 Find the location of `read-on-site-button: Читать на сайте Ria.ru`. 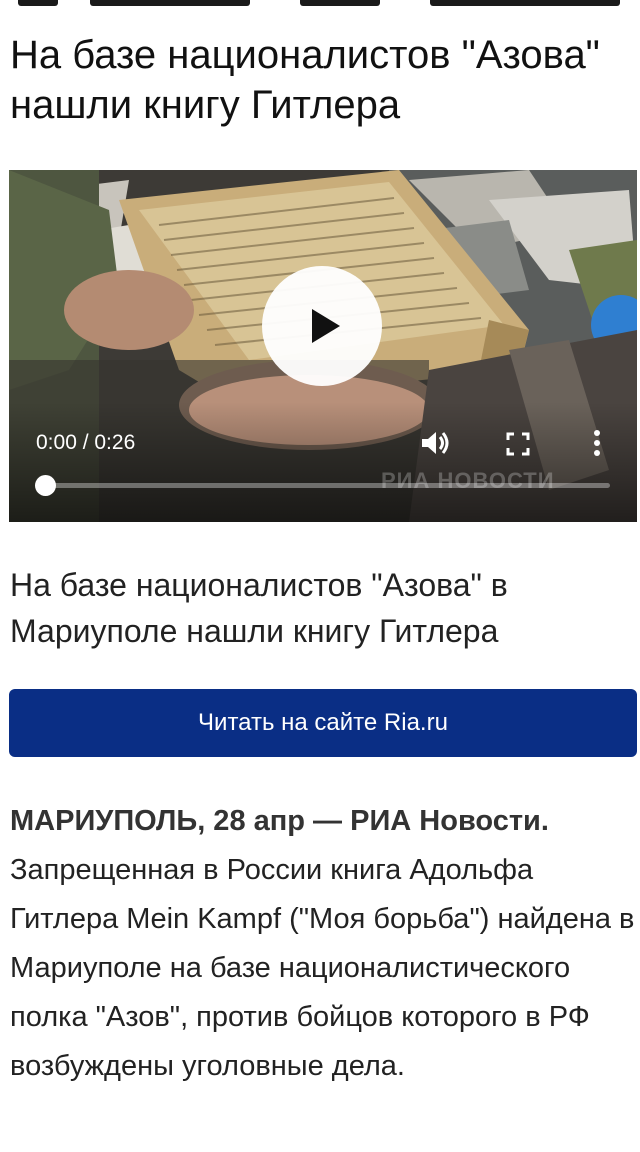

read-on-site-button: Читать на сайте Ria.ru is located at coordinates (323, 723).